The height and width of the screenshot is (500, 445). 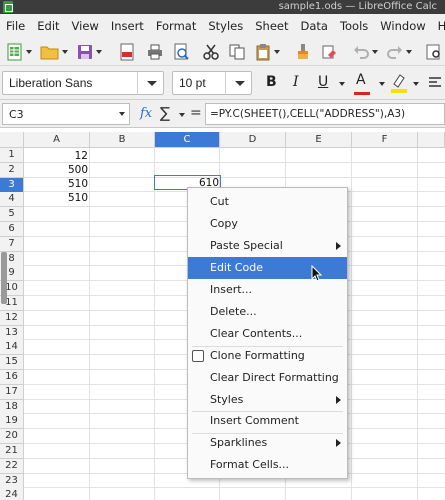 I want to click on row-header-3: 3, so click(x=12, y=185).